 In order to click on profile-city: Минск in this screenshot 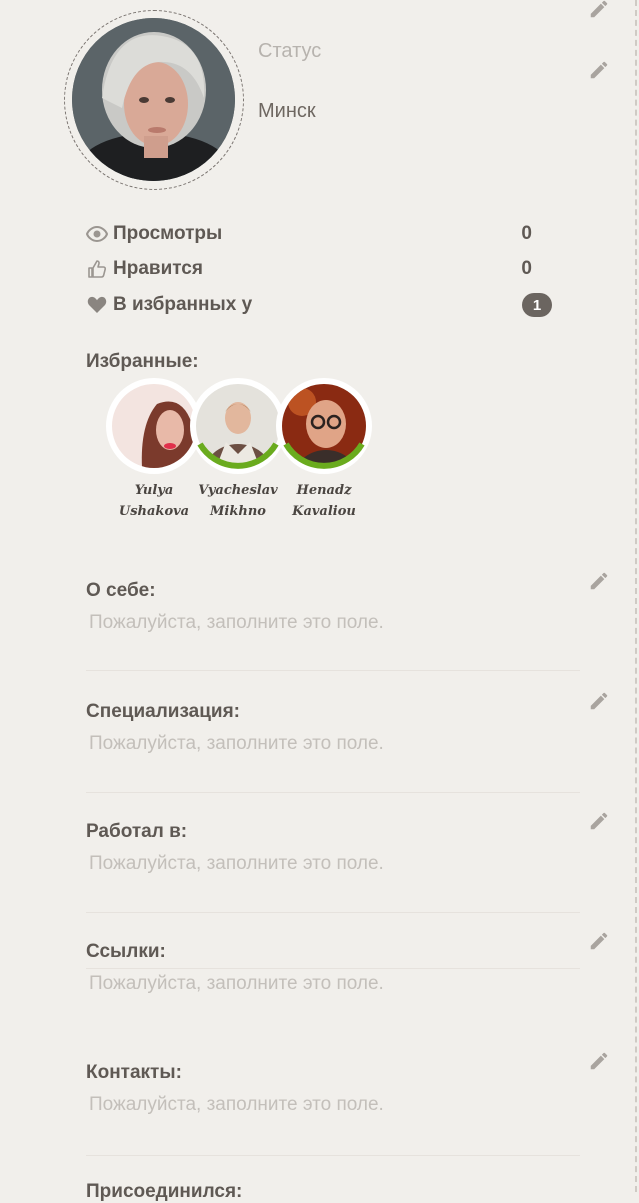, I will do `click(287, 111)`.